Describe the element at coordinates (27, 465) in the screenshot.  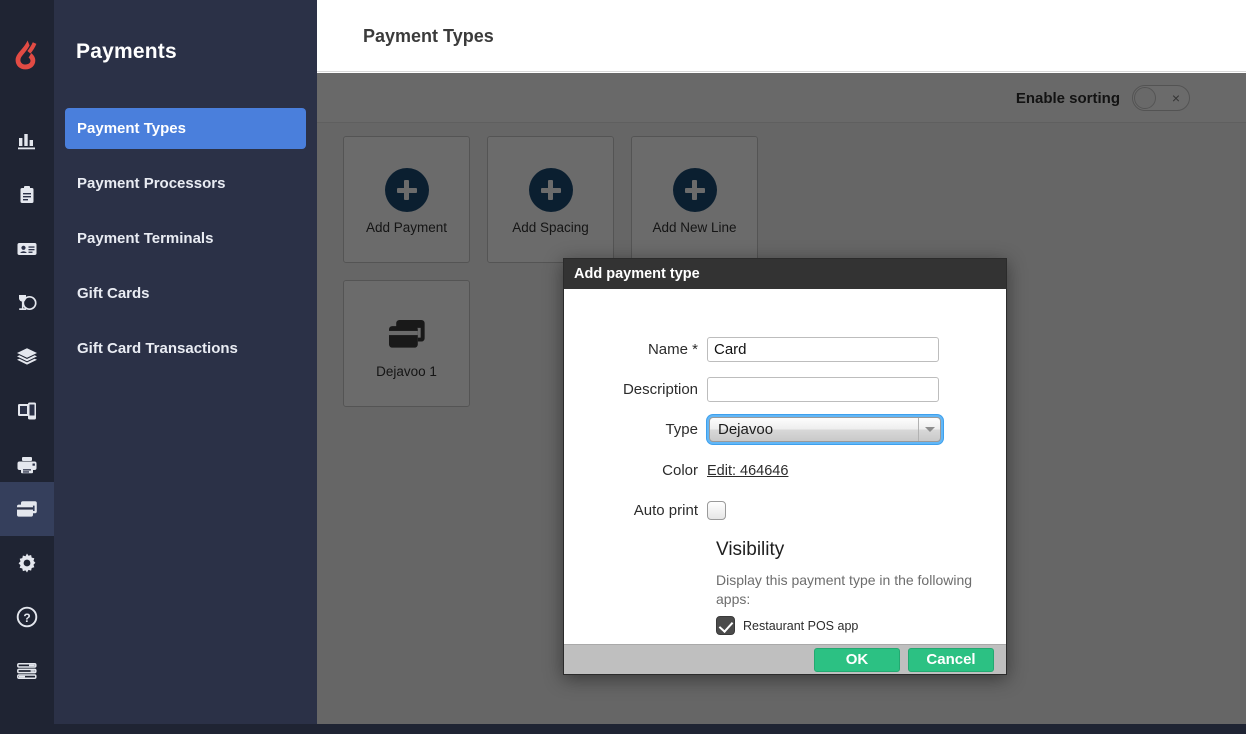
I see `printer-icon` at that location.